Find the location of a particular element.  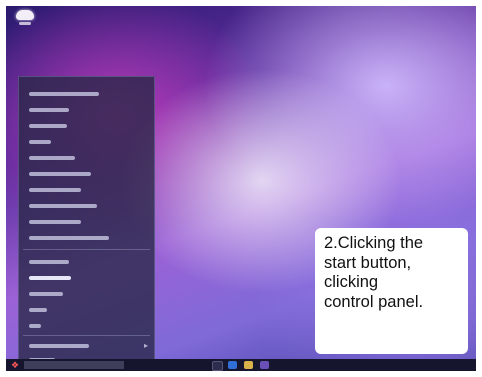

menu-item-system is located at coordinates (86, 142).